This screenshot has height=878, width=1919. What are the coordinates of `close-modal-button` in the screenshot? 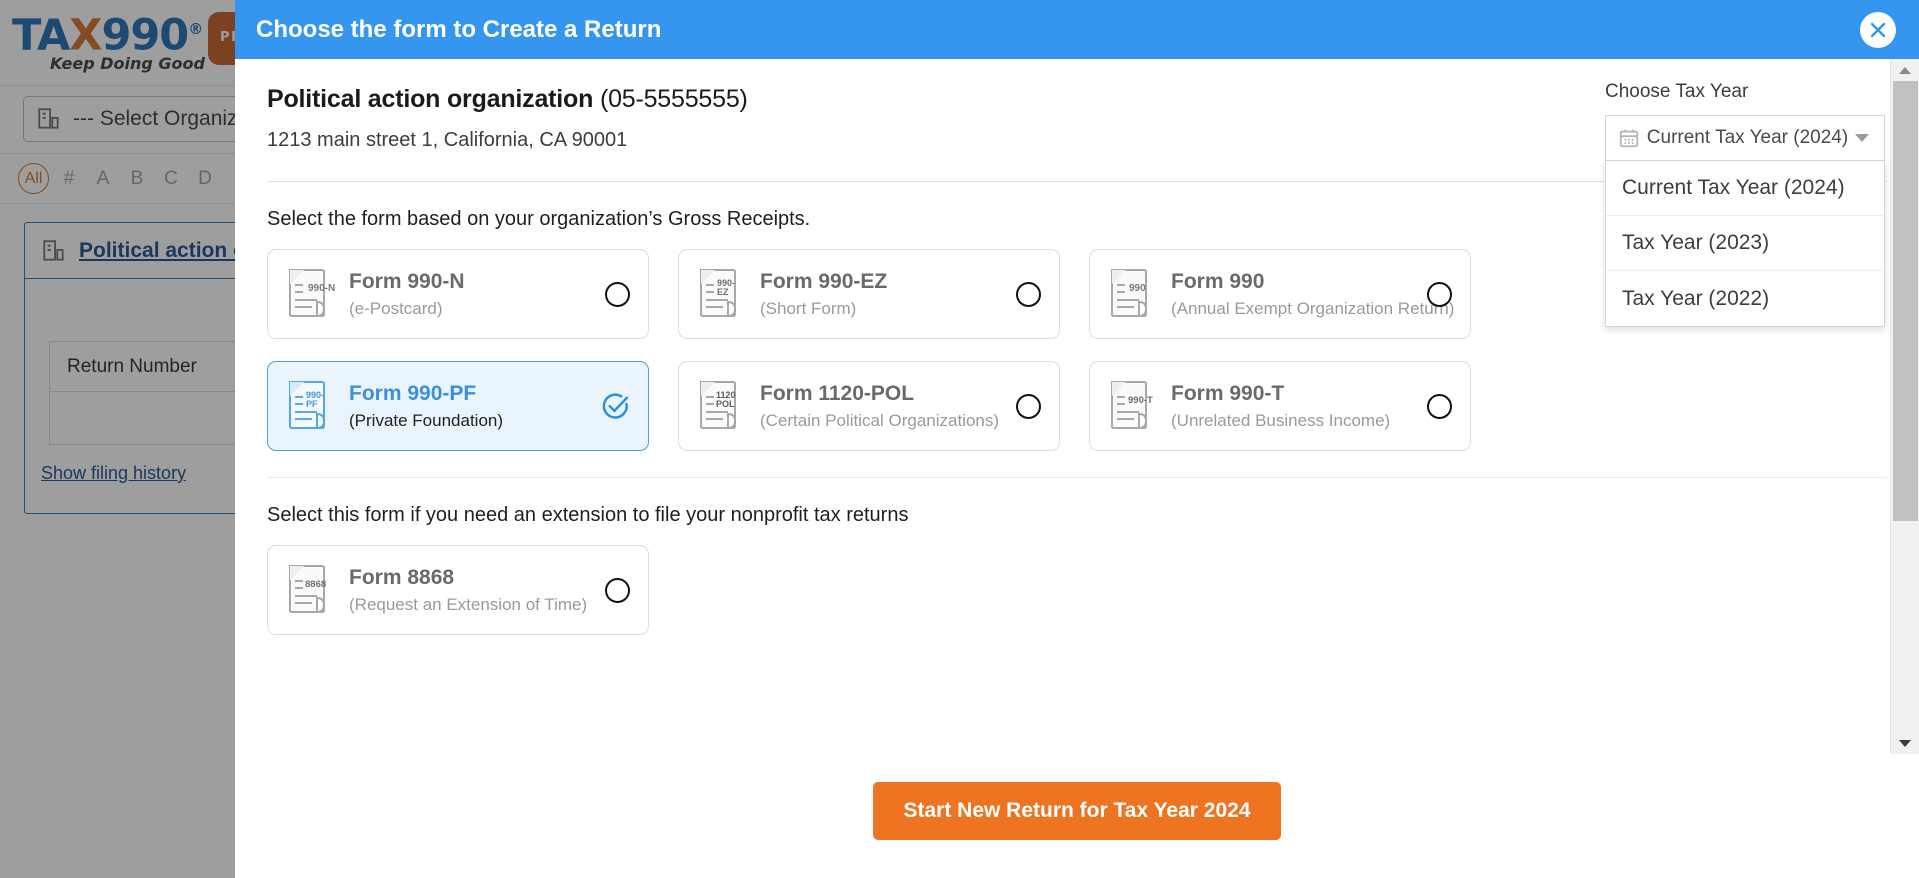 It's located at (1878, 30).